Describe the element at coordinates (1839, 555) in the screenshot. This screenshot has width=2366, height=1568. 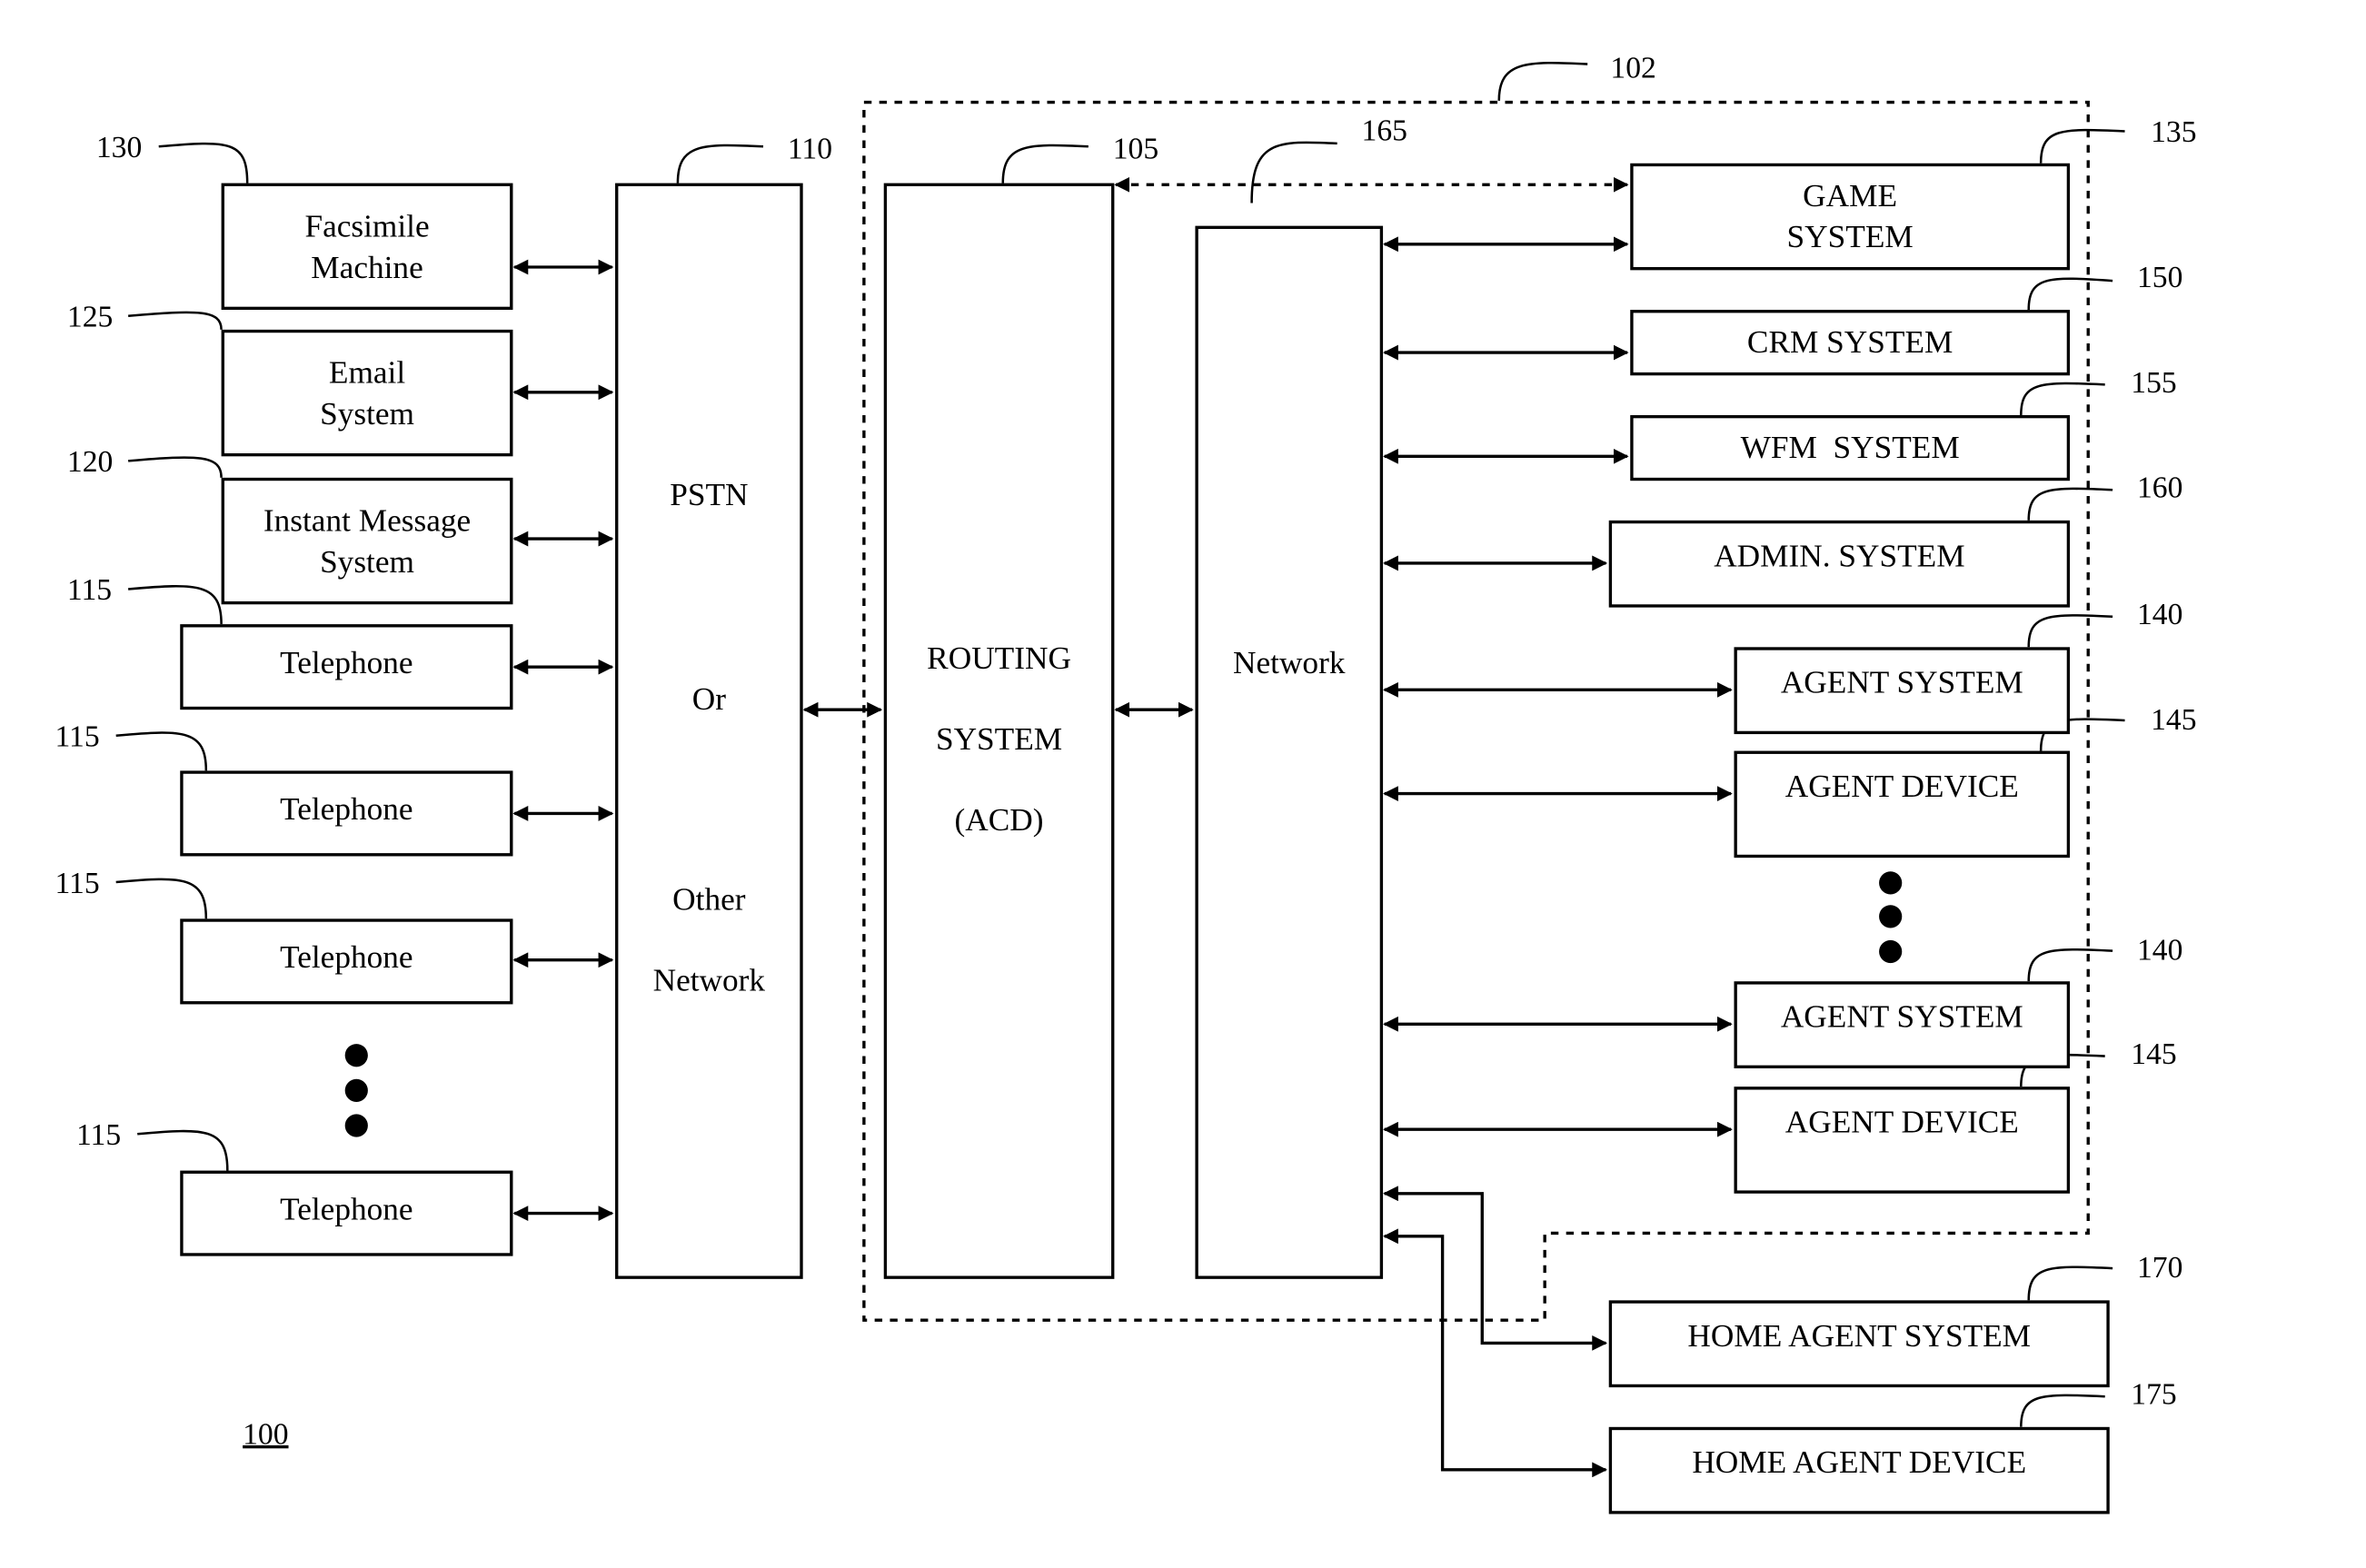
I see `admin-system-label: ADMIN. SYSTEM` at that location.